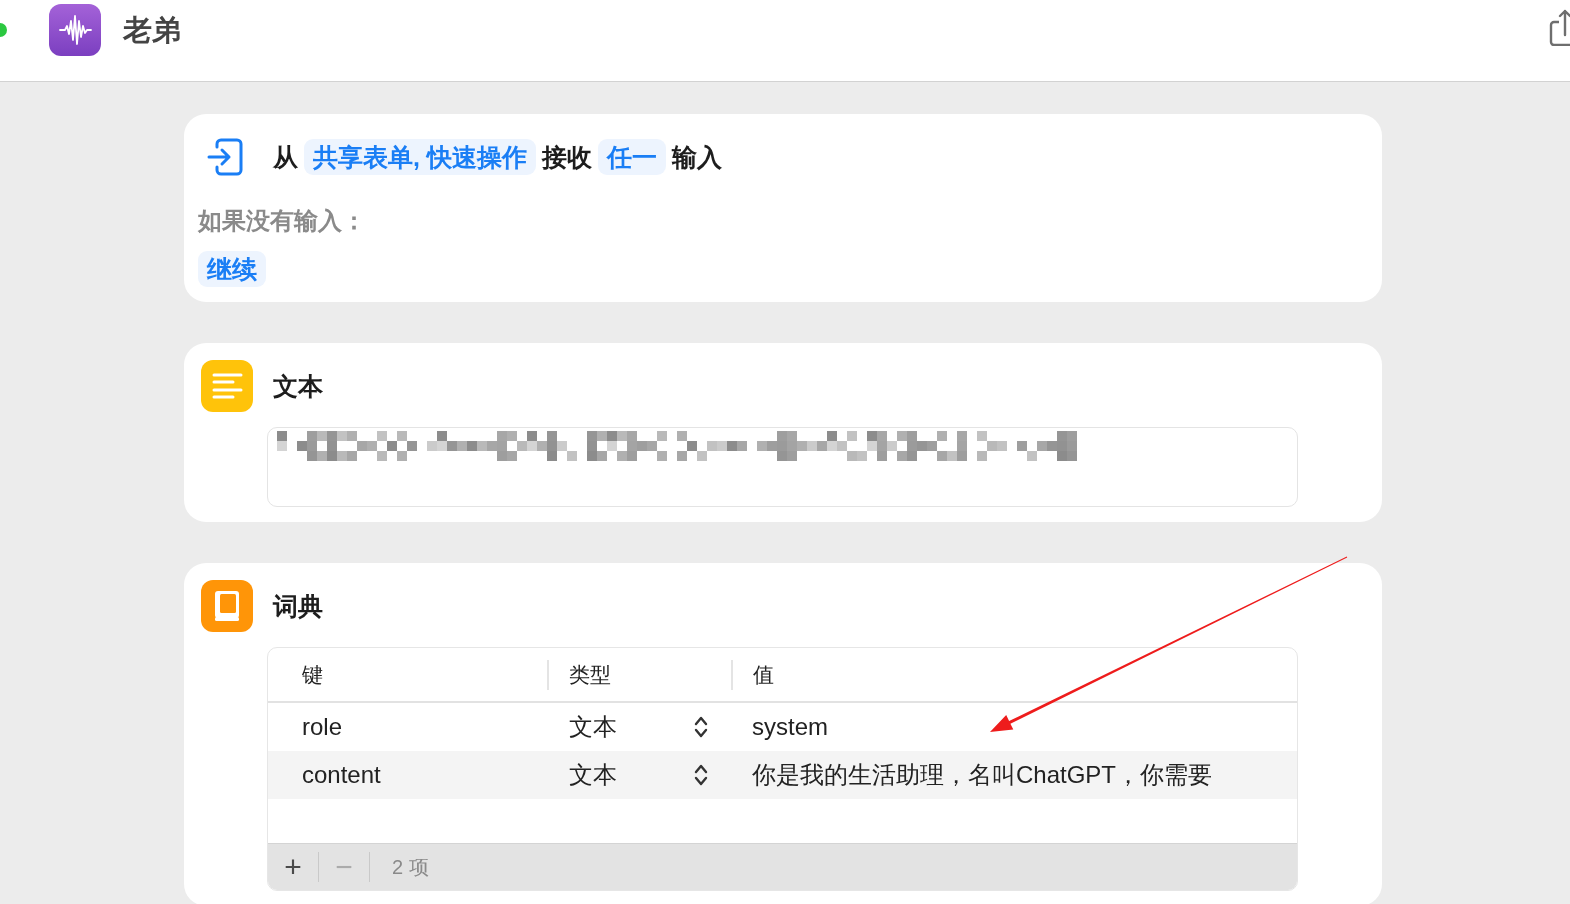 This screenshot has width=1570, height=904. I want to click on action-text: 输入, so click(696, 157).